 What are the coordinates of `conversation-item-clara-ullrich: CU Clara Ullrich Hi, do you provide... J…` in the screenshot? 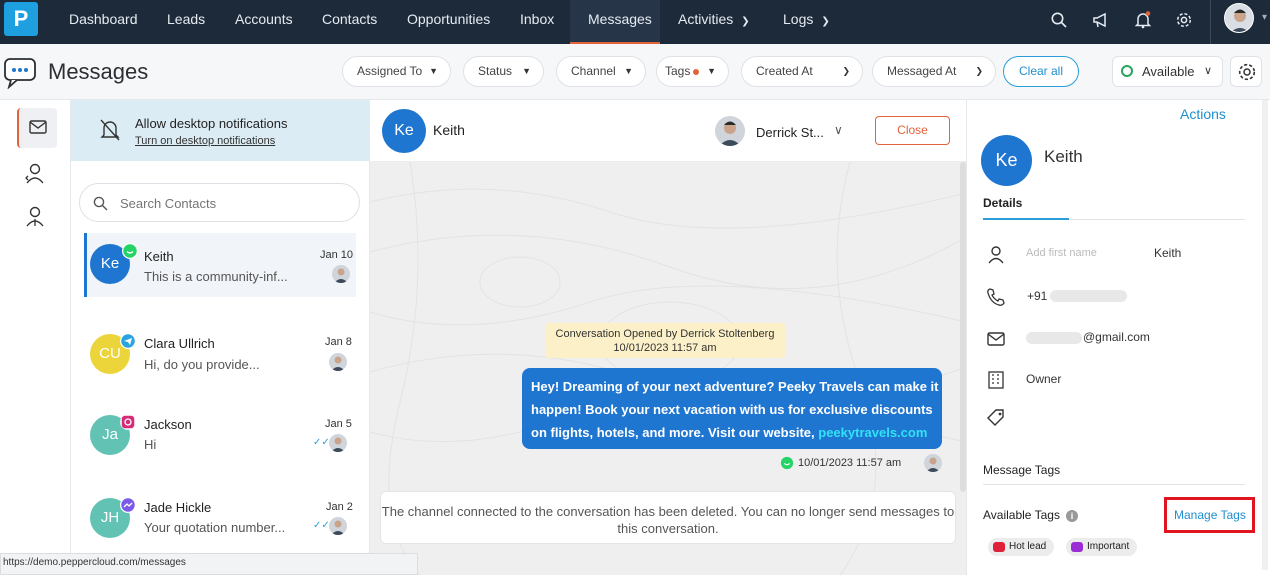 It's located at (220, 354).